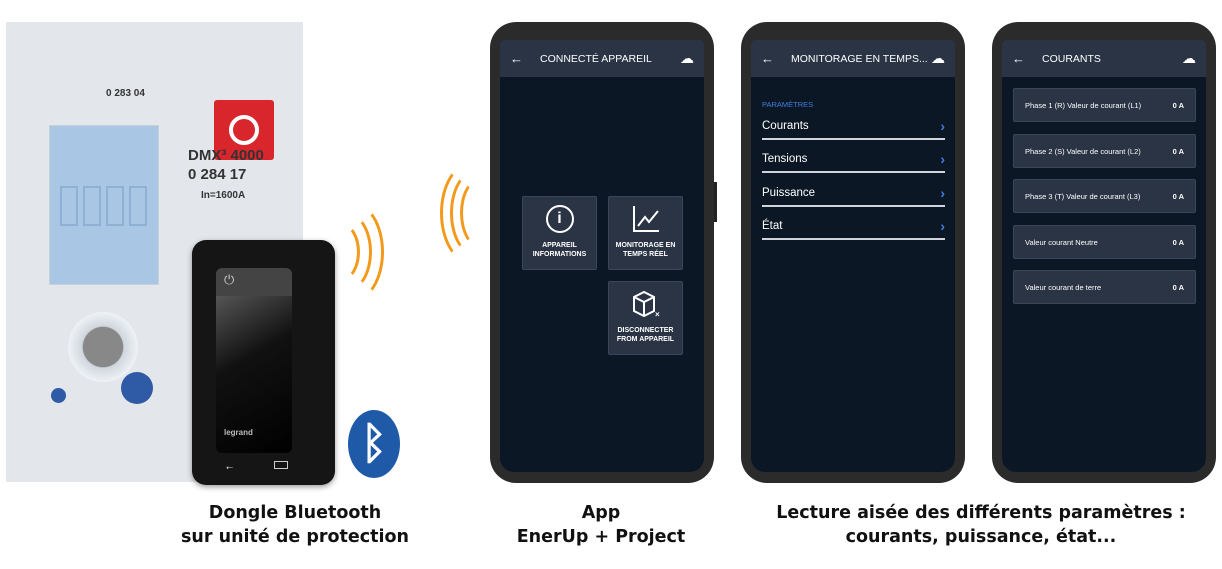  I want to click on reading-card: Phase 1 (R) Valeur de courant (L1) 0 A, so click(1104, 105).